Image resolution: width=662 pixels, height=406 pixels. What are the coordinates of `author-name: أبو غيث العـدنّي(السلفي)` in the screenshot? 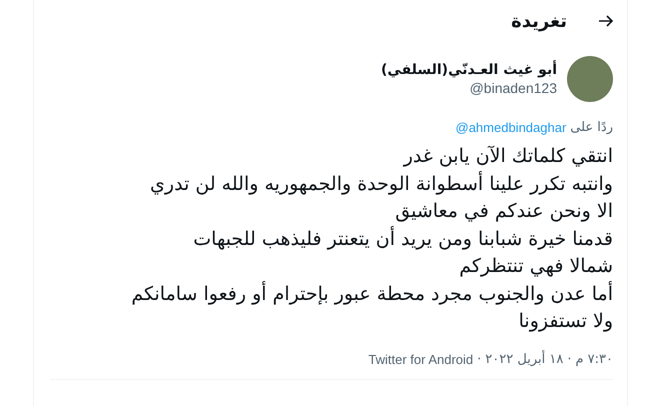 It's located at (469, 70).